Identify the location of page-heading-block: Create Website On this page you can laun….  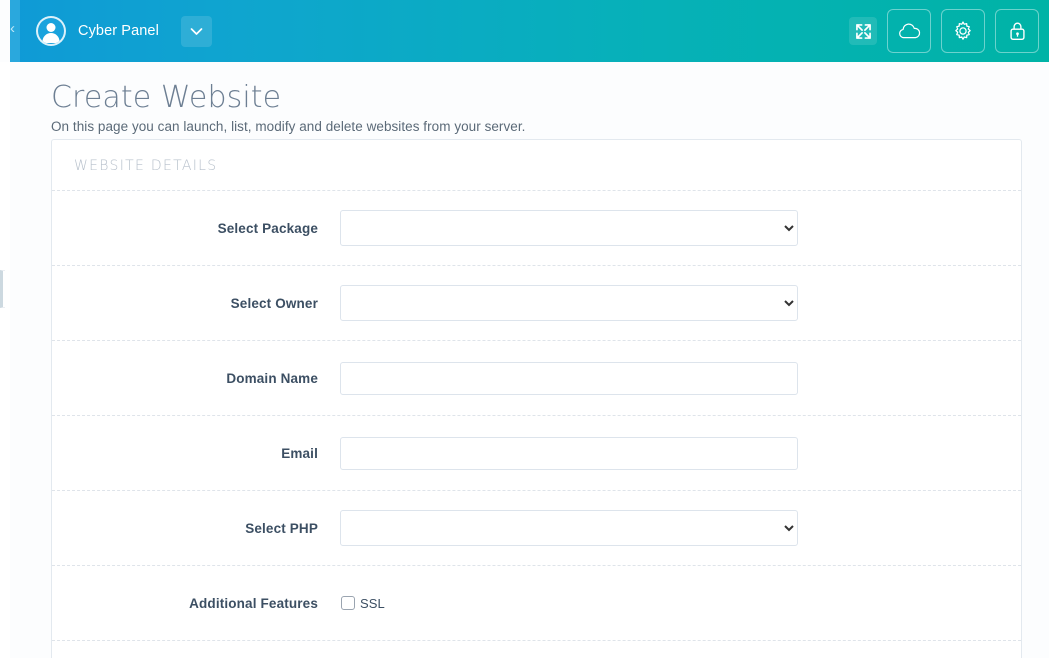
(501, 107).